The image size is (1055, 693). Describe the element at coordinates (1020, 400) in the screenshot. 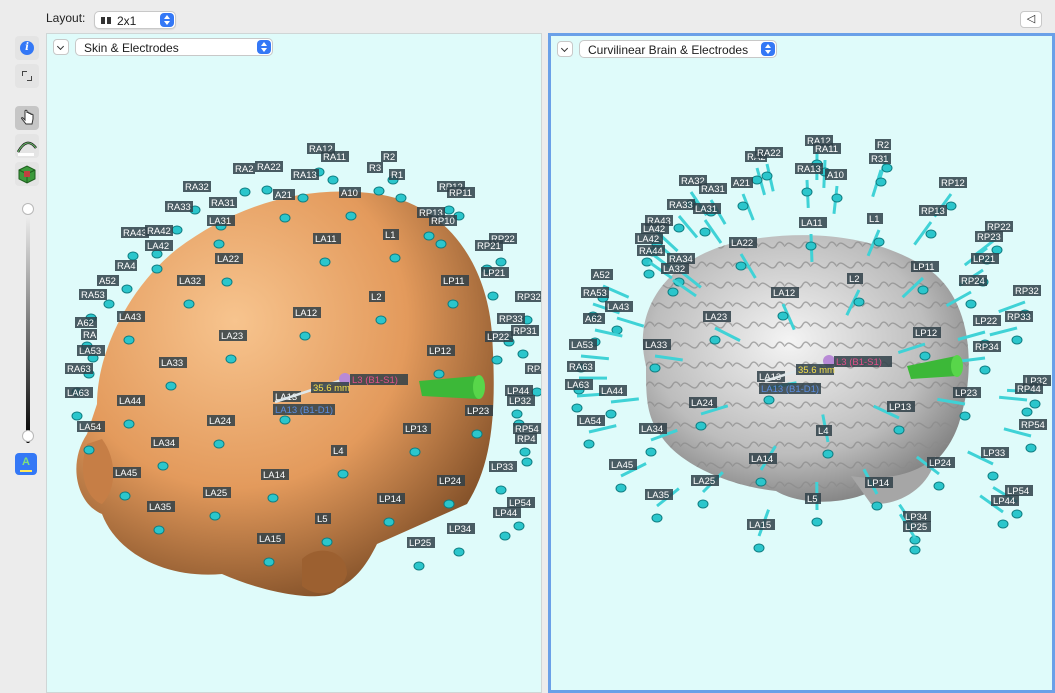

I see `electrode-rp44: RP44` at that location.